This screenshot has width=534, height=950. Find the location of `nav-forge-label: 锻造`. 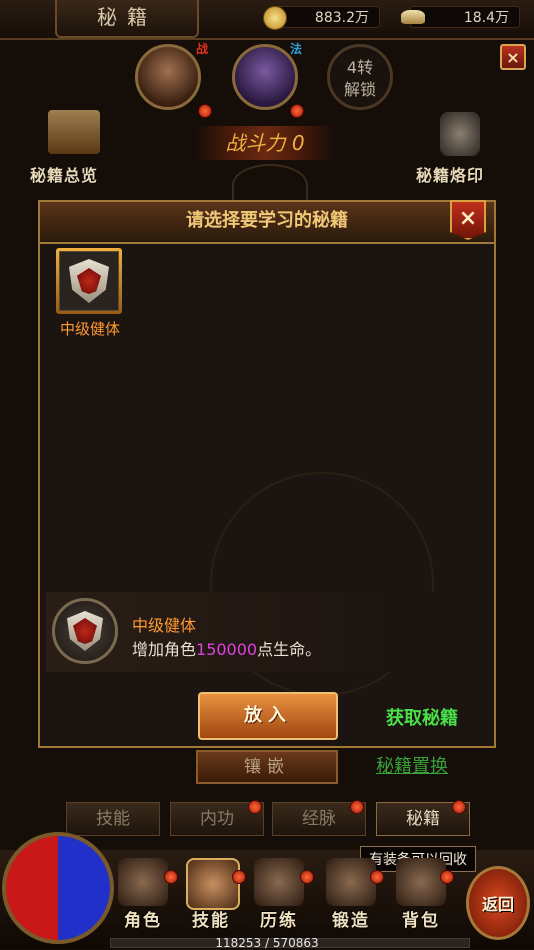

nav-forge-label: 锻造 is located at coordinates (351, 921).